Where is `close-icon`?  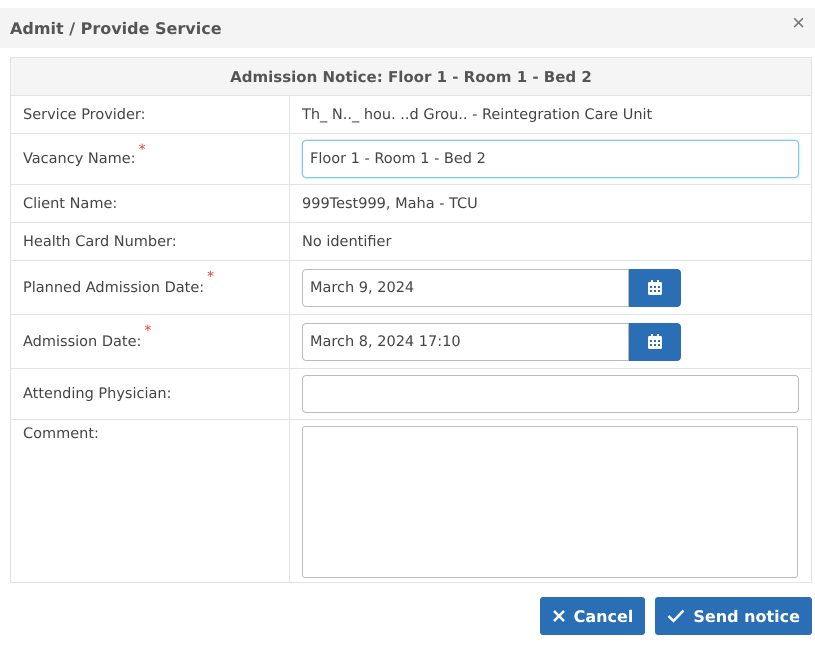
close-icon is located at coordinates (559, 616).